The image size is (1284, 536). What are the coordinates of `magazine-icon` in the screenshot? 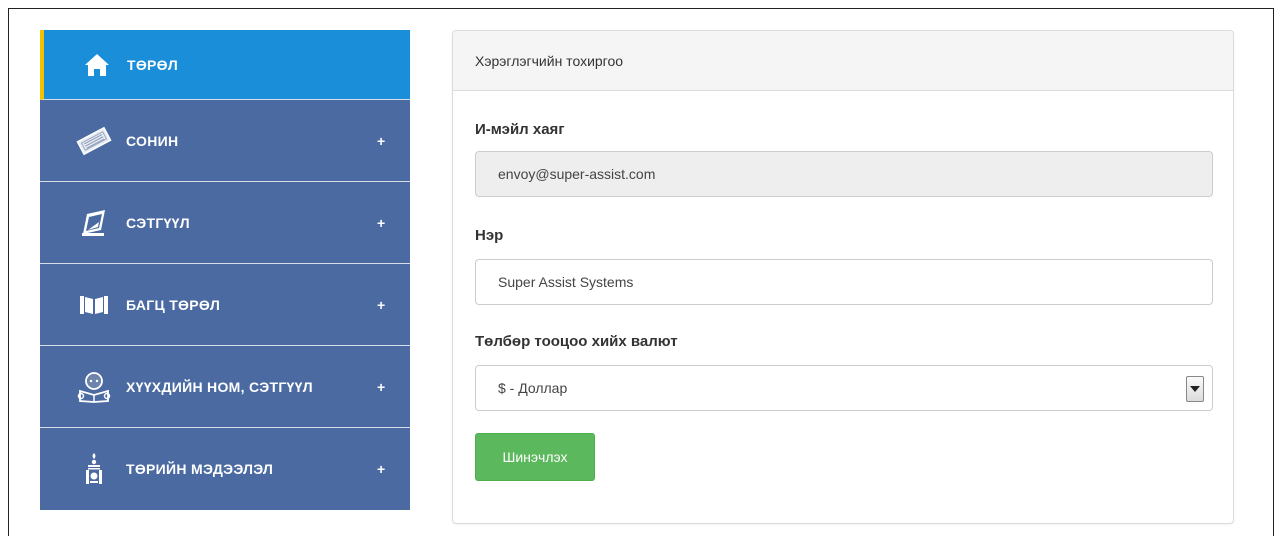 It's located at (94, 223).